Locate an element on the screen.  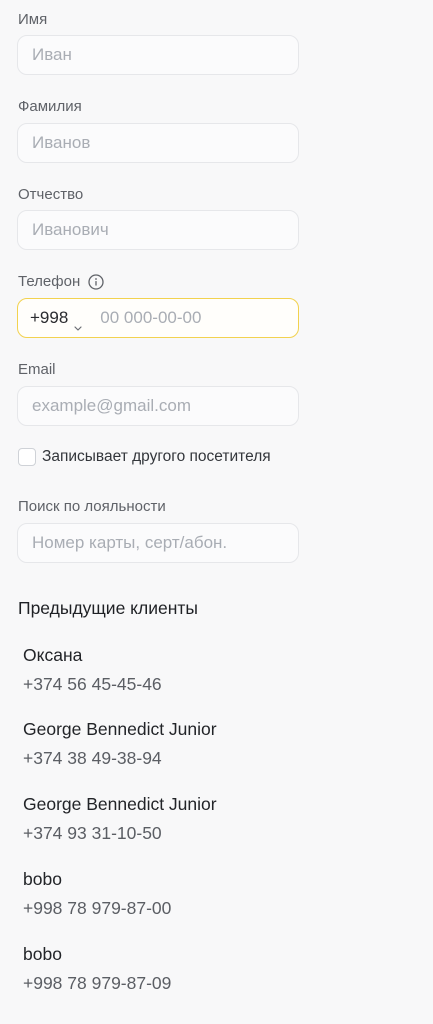
country-code-select: +998 is located at coordinates (56, 319).